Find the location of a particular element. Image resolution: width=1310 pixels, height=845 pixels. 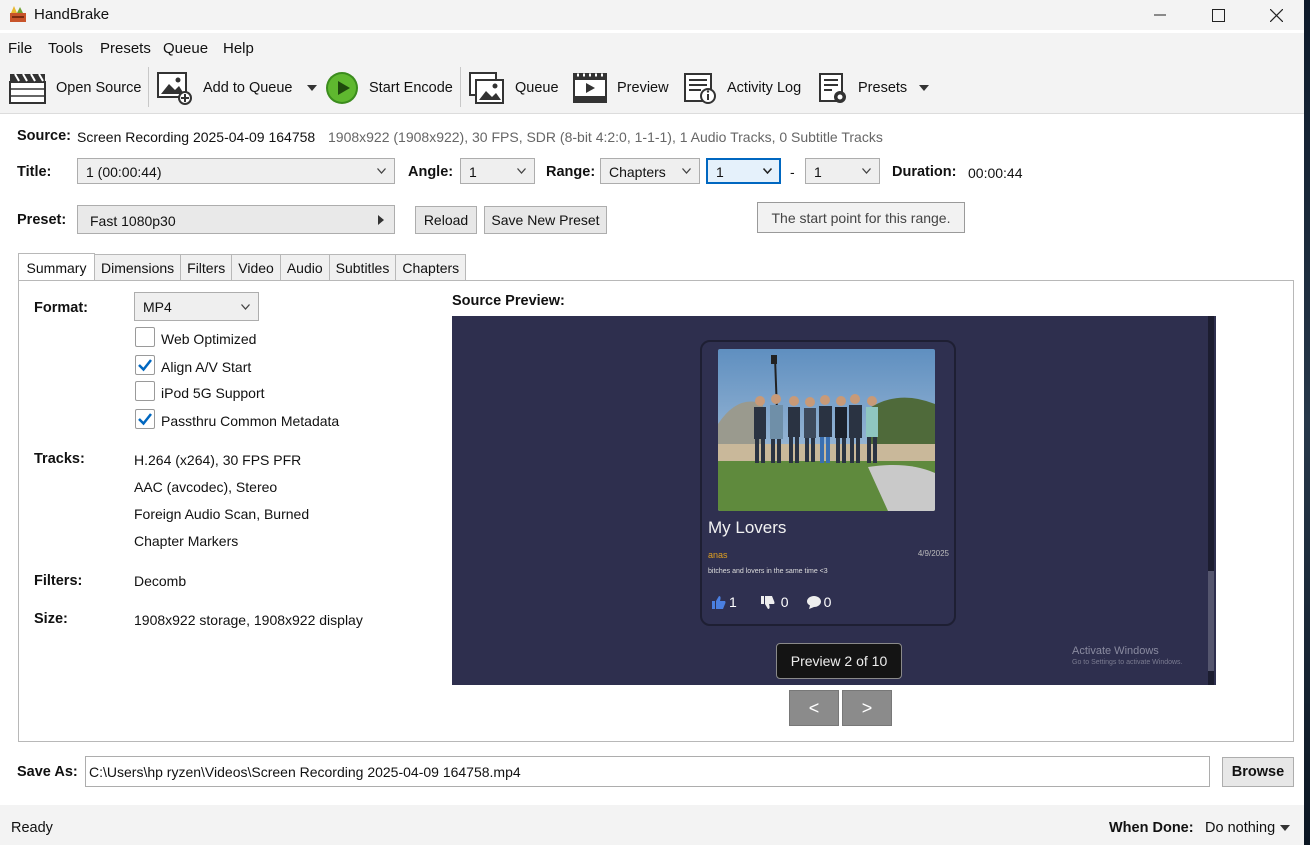

tab-audio: Audio is located at coordinates (304, 267).